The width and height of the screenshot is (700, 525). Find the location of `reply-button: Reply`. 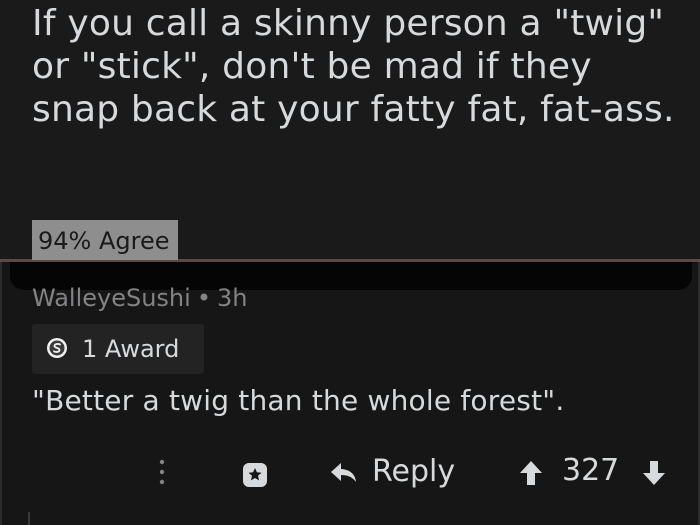

reply-button: Reply is located at coordinates (400, 474).